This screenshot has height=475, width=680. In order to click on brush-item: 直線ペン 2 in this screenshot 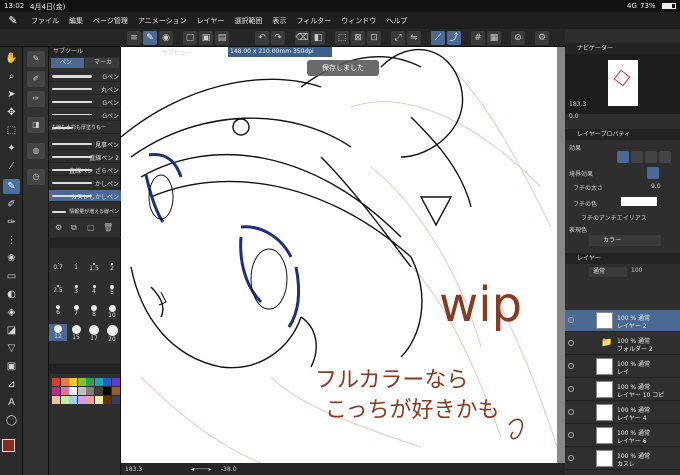, I will do `click(85, 157)`.